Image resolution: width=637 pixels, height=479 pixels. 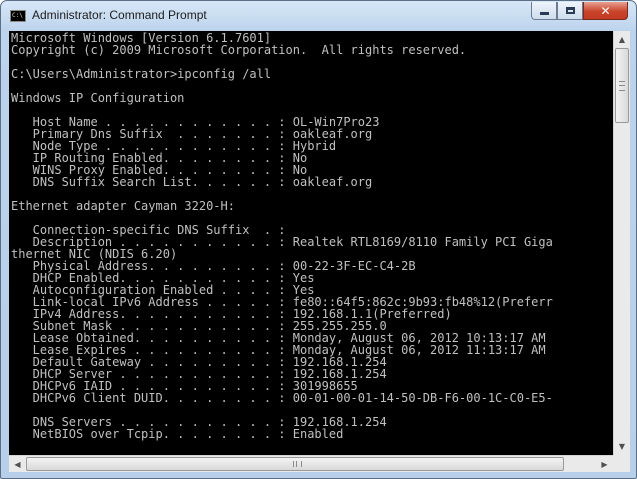 I want to click on horizontal-scrollbar: ◀ ▶, so click(x=311, y=463).